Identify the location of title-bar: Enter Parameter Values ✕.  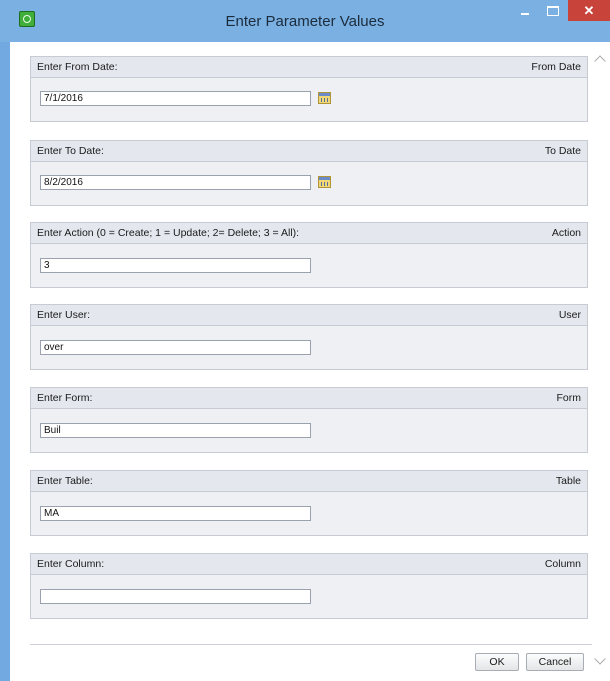
(305, 21).